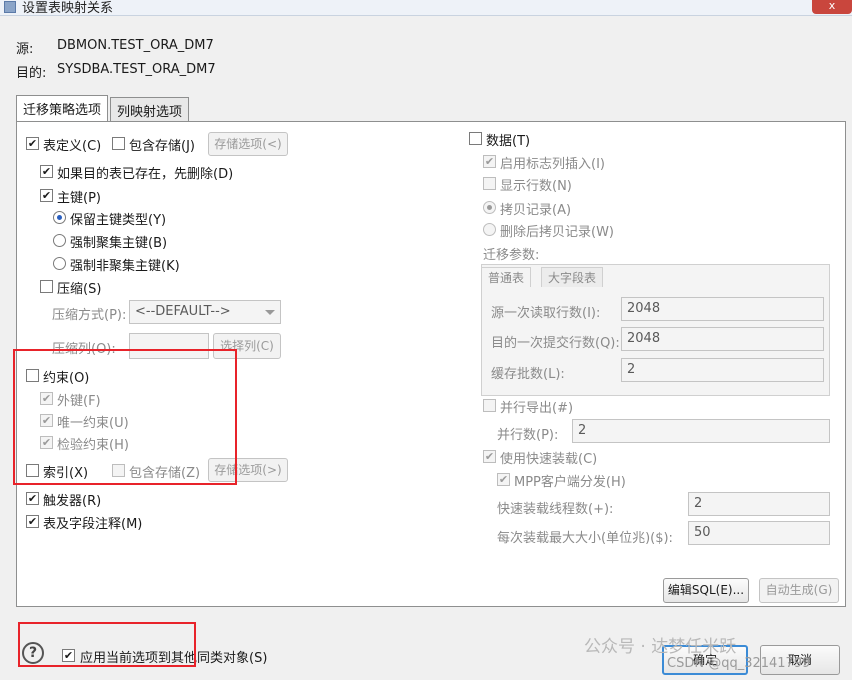 This screenshot has width=852, height=680. Describe the element at coordinates (136, 69) in the screenshot. I see `target-value: SYSDBA.TEST_ORA_DM7` at that location.